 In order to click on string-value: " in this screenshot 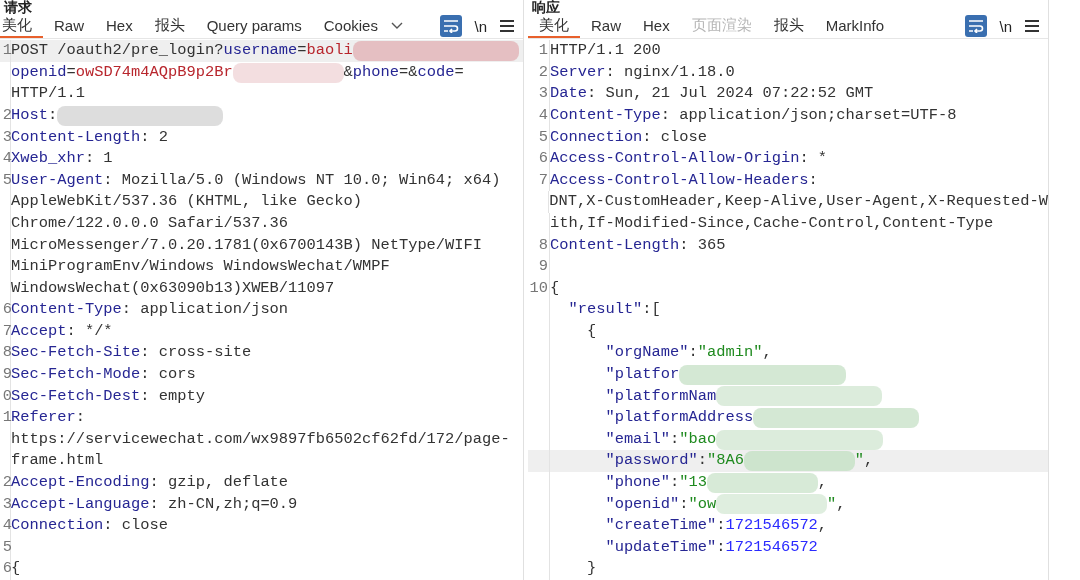, I will do `click(832, 504)`.